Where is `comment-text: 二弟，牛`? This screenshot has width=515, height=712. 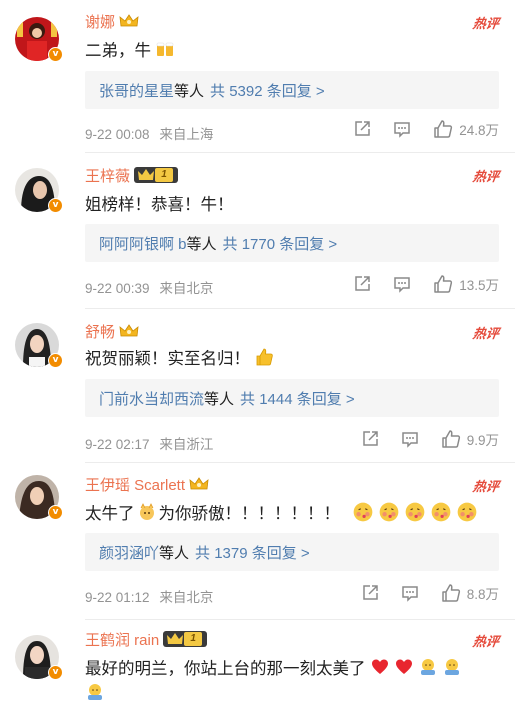 comment-text: 二弟，牛 is located at coordinates (130, 49).